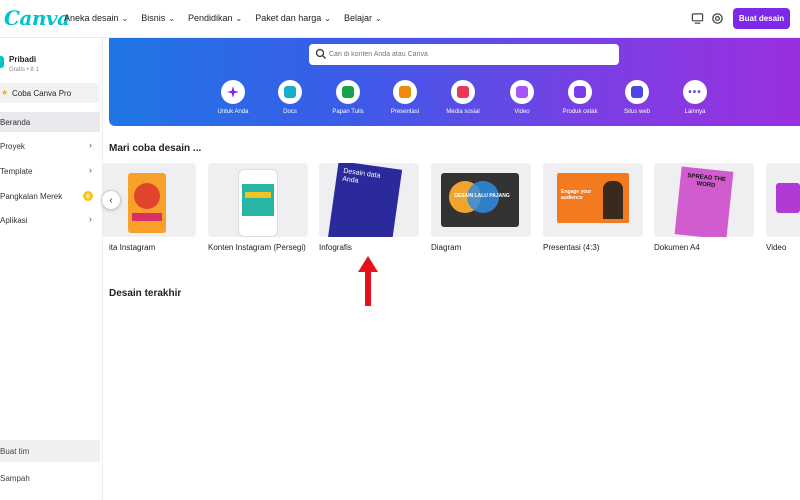 The width and height of the screenshot is (800, 500). Describe the element at coordinates (153, 18) in the screenshot. I see `nav-label: Bisnis` at that location.